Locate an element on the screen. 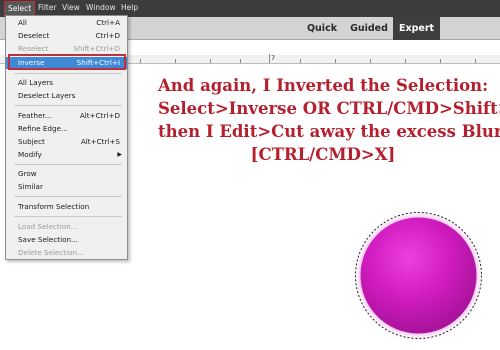  menu-item-label: Similar is located at coordinates (30, 186).